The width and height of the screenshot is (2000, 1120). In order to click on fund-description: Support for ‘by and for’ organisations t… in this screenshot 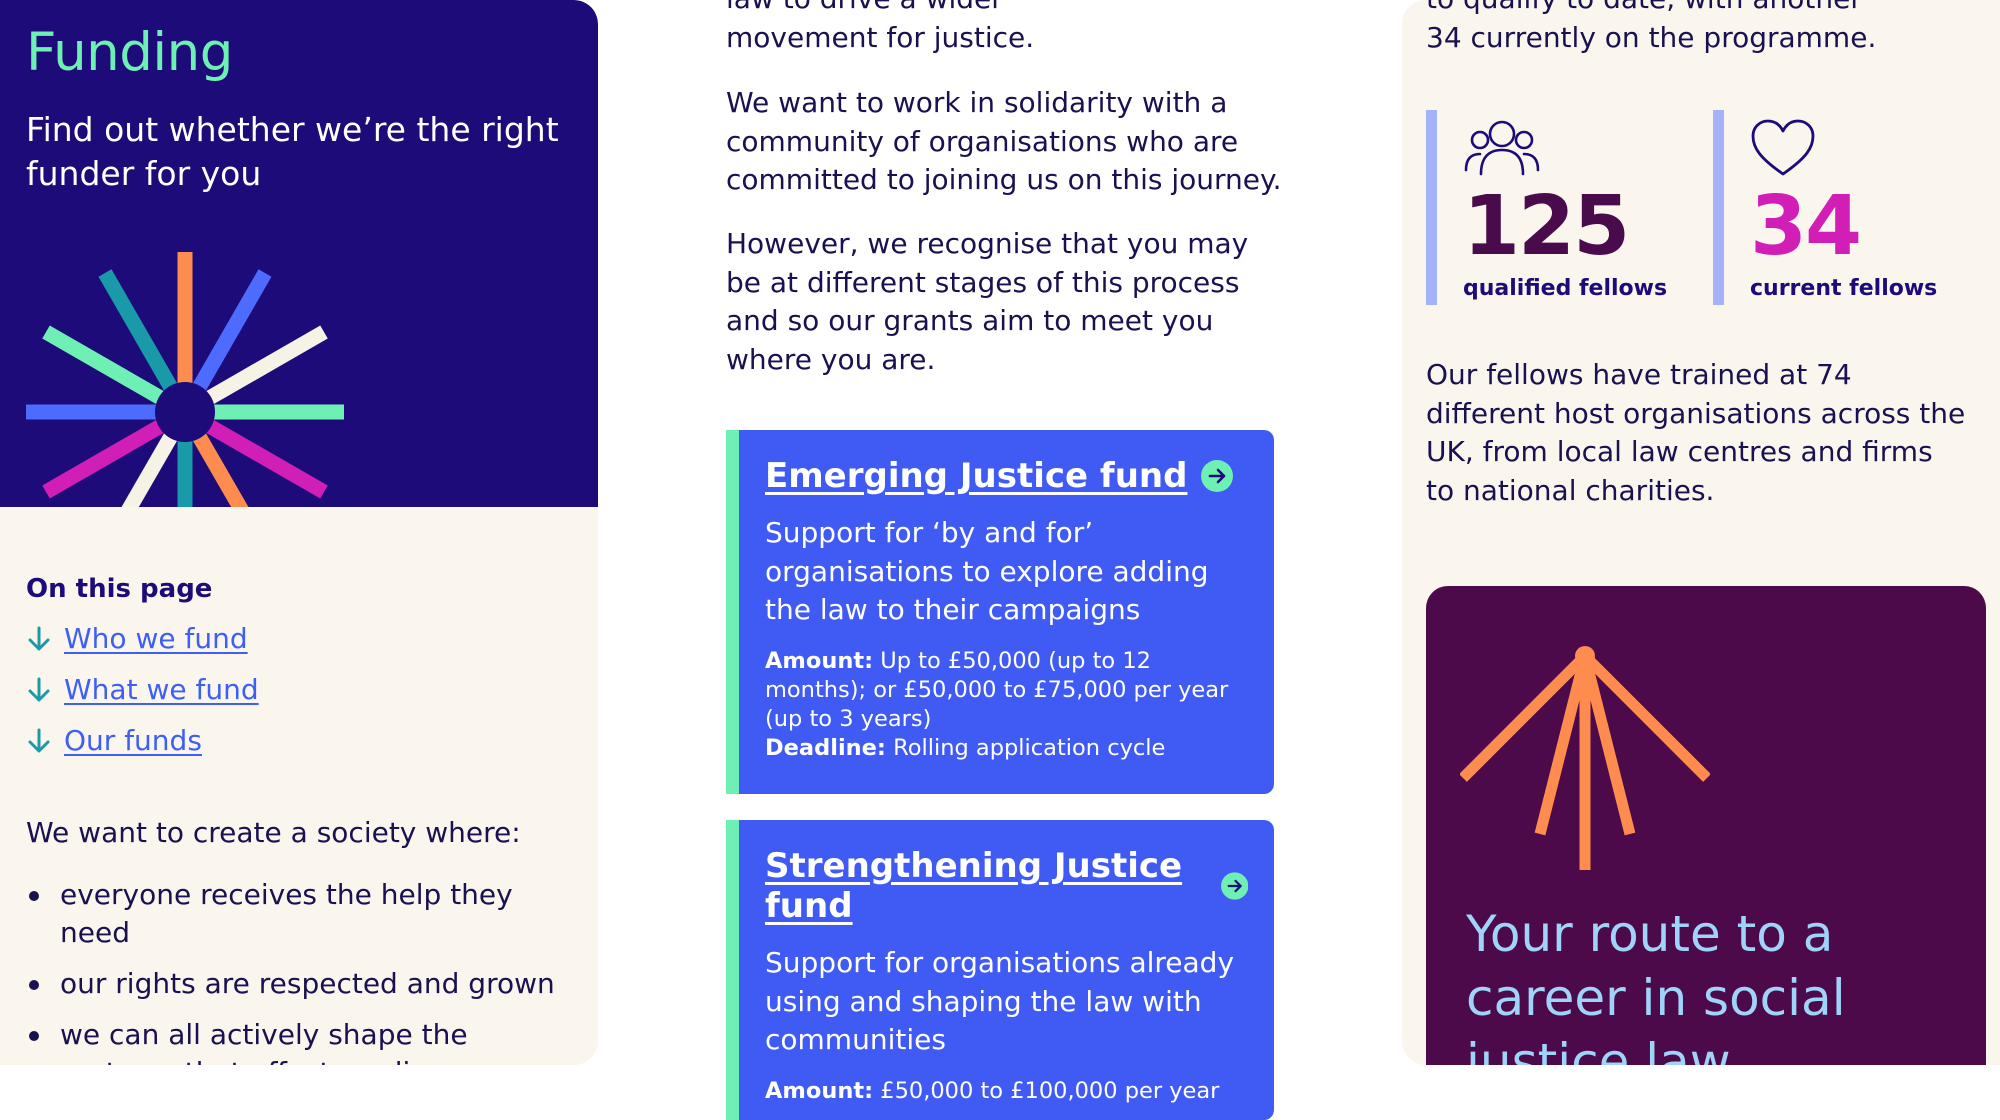, I will do `click(987, 571)`.